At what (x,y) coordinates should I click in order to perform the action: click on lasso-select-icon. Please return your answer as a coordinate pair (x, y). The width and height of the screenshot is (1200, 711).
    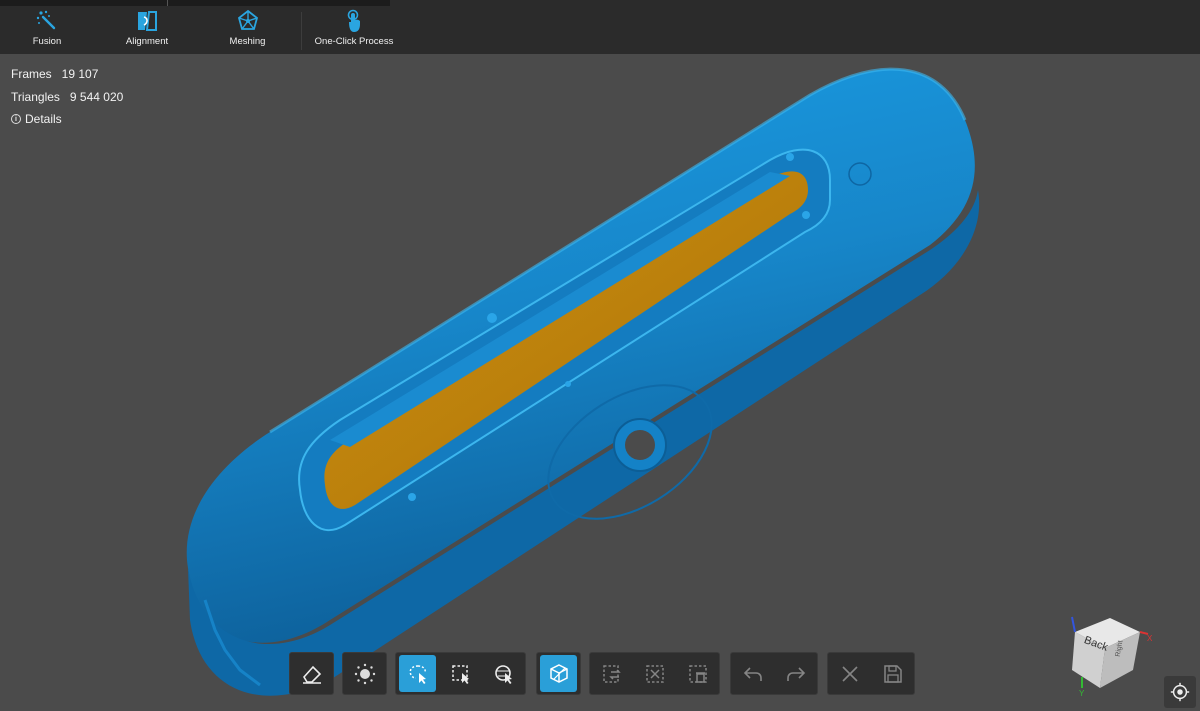
    Looking at the image, I should click on (417, 674).